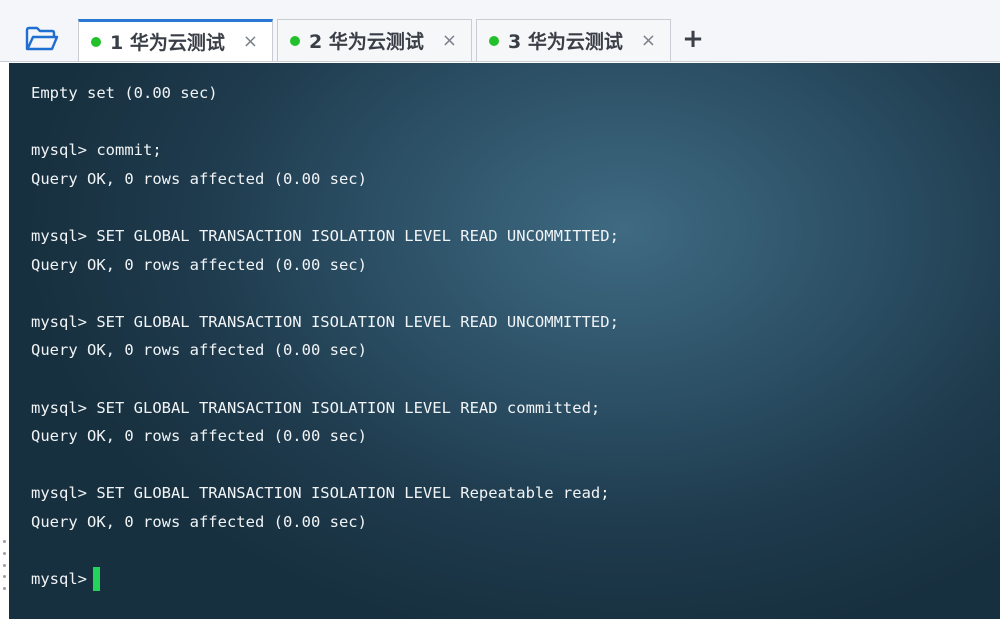 Image resolution: width=1000 pixels, height=619 pixels. What do you see at coordinates (4, 565) in the screenshot?
I see `resize-grip-icon` at bounding box center [4, 565].